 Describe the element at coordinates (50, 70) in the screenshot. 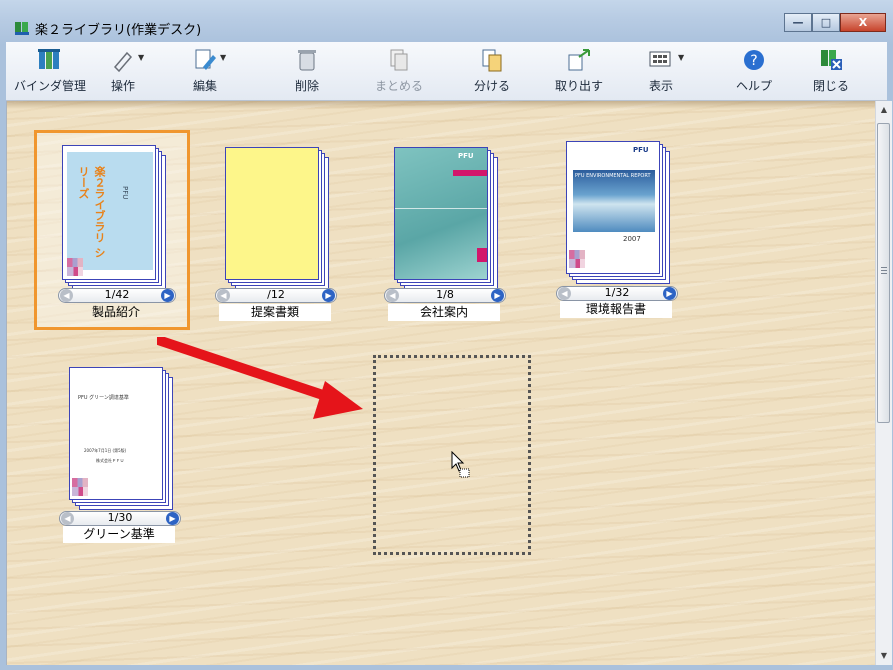

I see `binder-manage-button: バインダ管理` at that location.